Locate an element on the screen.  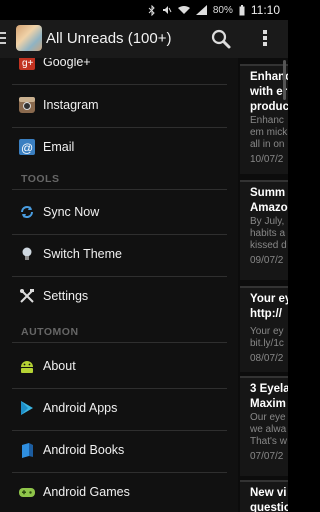
books-icon is located at coordinates (27, 450).